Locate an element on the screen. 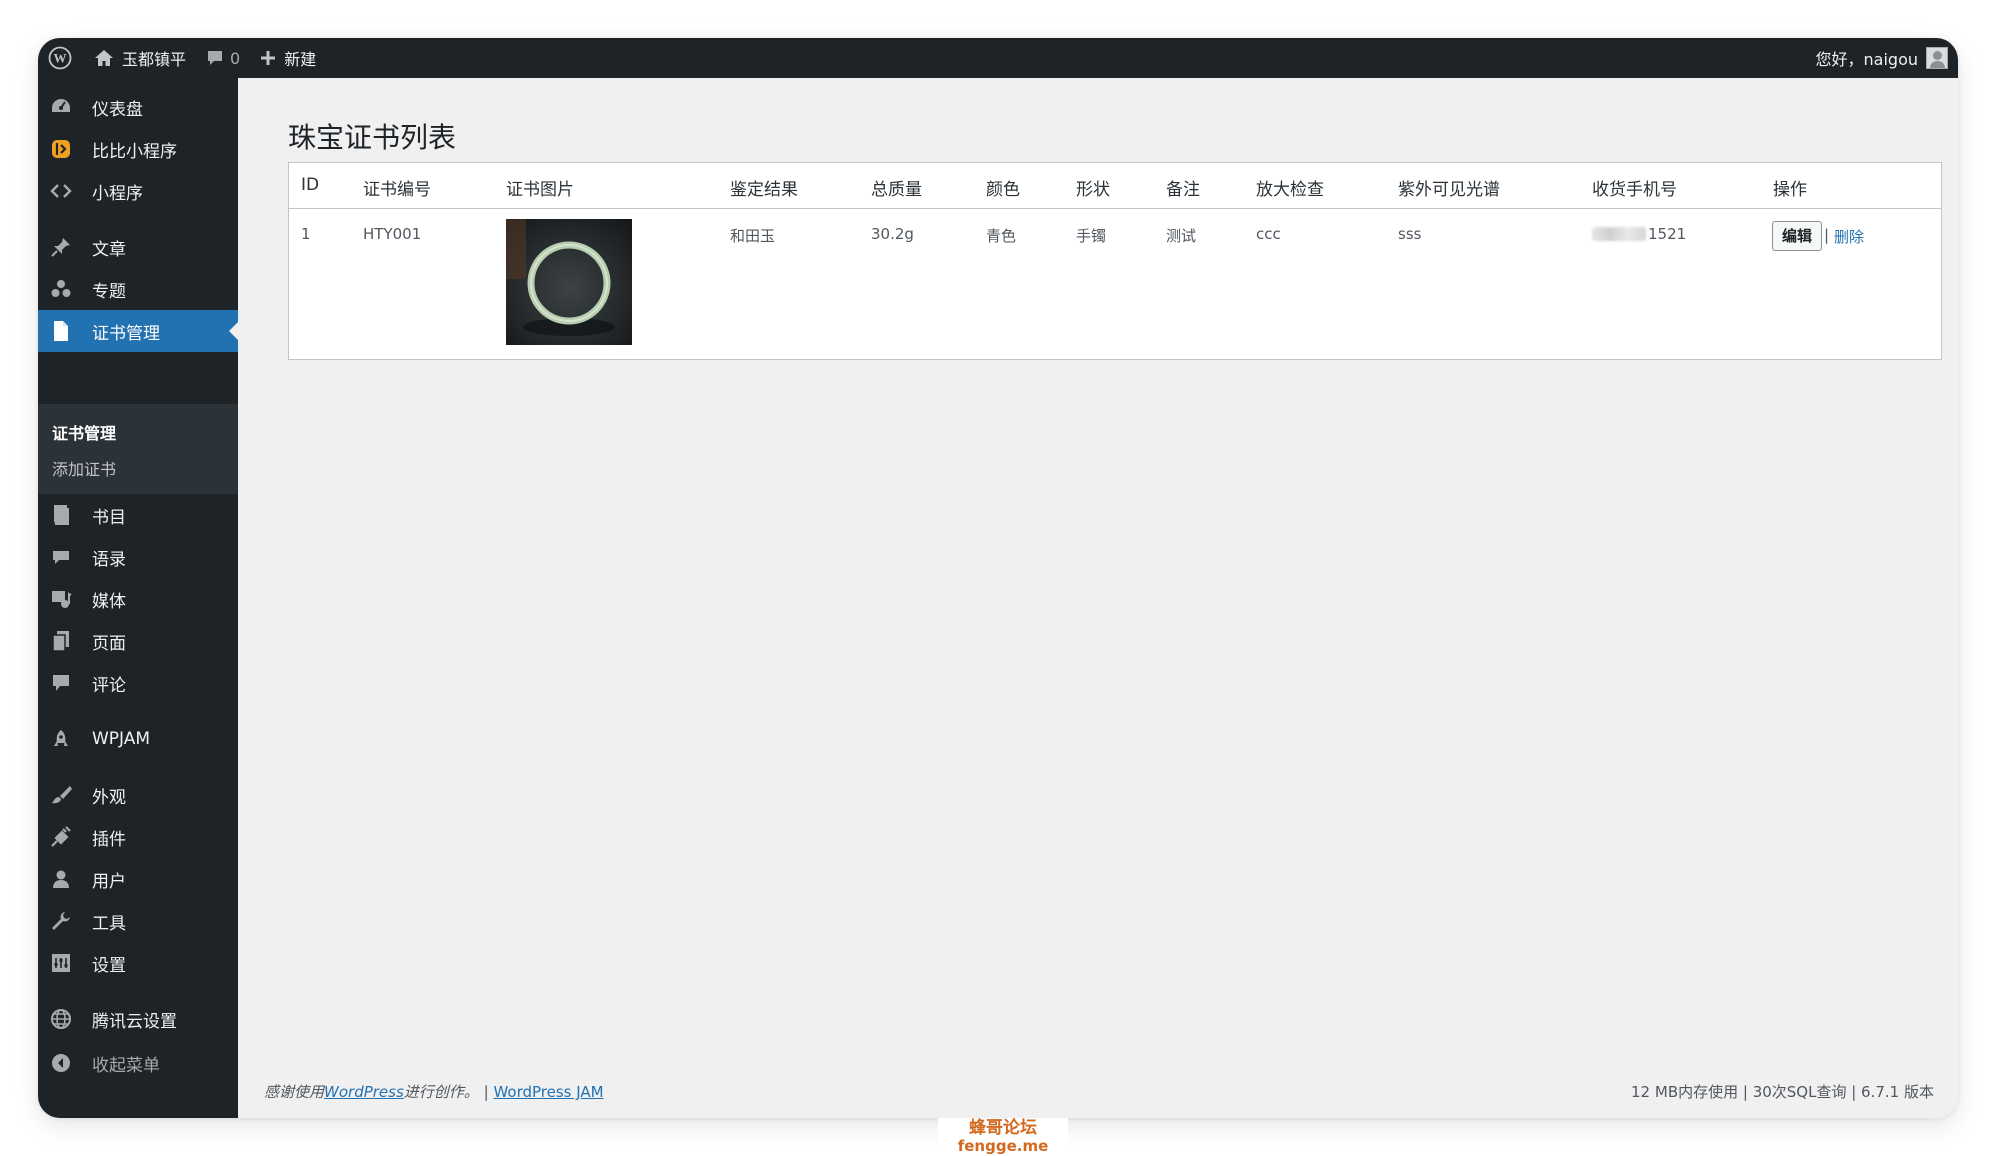  comments-link: 0 is located at coordinates (223, 58).